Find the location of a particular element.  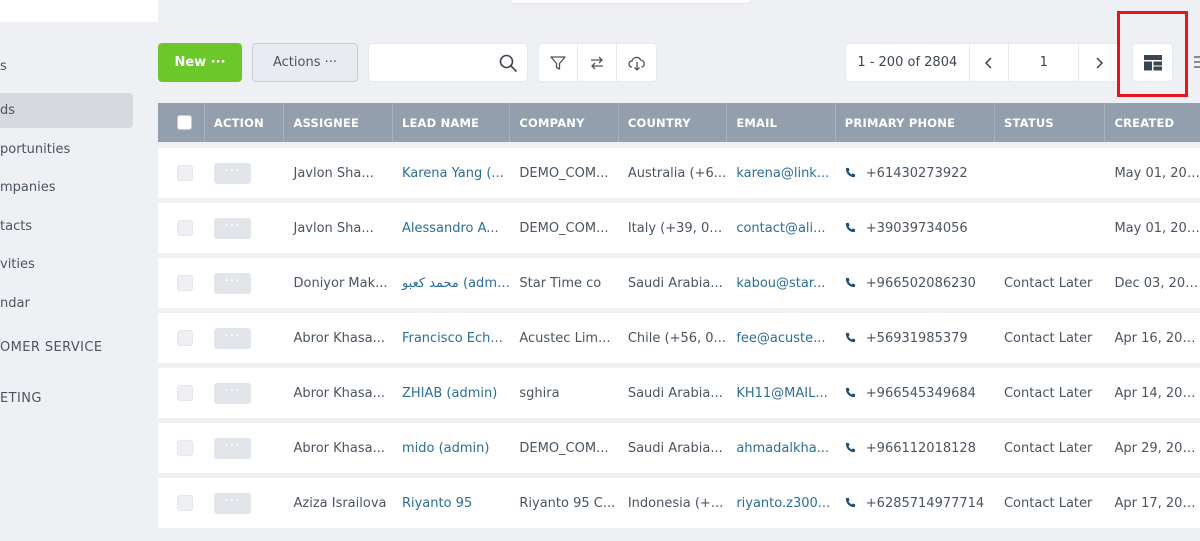

search-box is located at coordinates (448, 62).